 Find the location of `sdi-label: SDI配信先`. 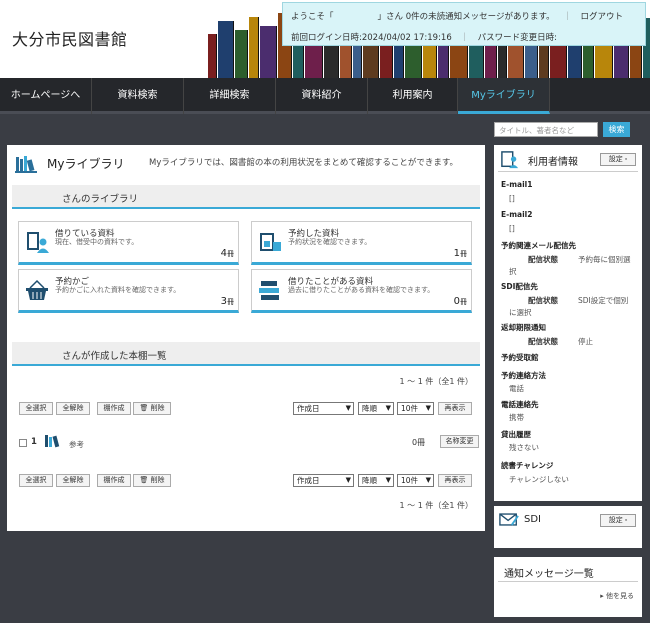

sdi-label: SDI配信先 is located at coordinates (519, 286).